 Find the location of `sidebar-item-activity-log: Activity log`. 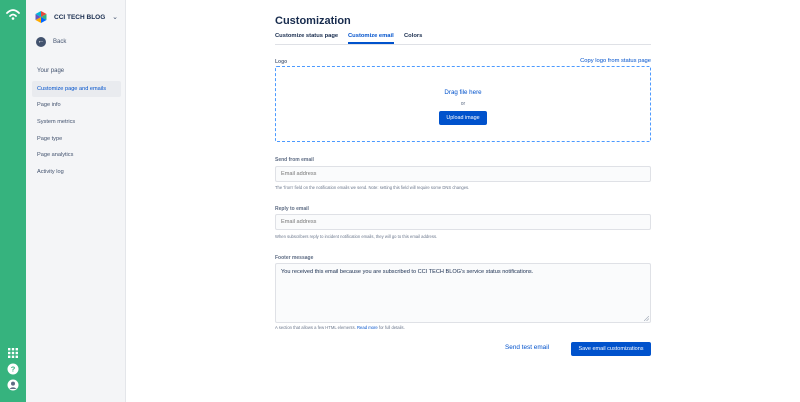

sidebar-item-activity-log: Activity log is located at coordinates (76, 172).